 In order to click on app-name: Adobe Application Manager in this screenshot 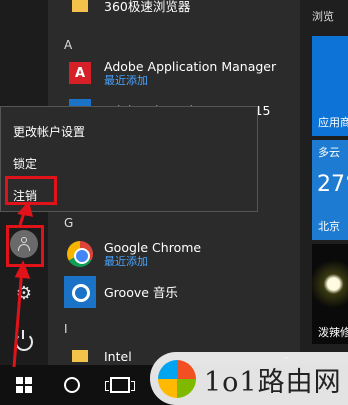, I will do `click(190, 66)`.